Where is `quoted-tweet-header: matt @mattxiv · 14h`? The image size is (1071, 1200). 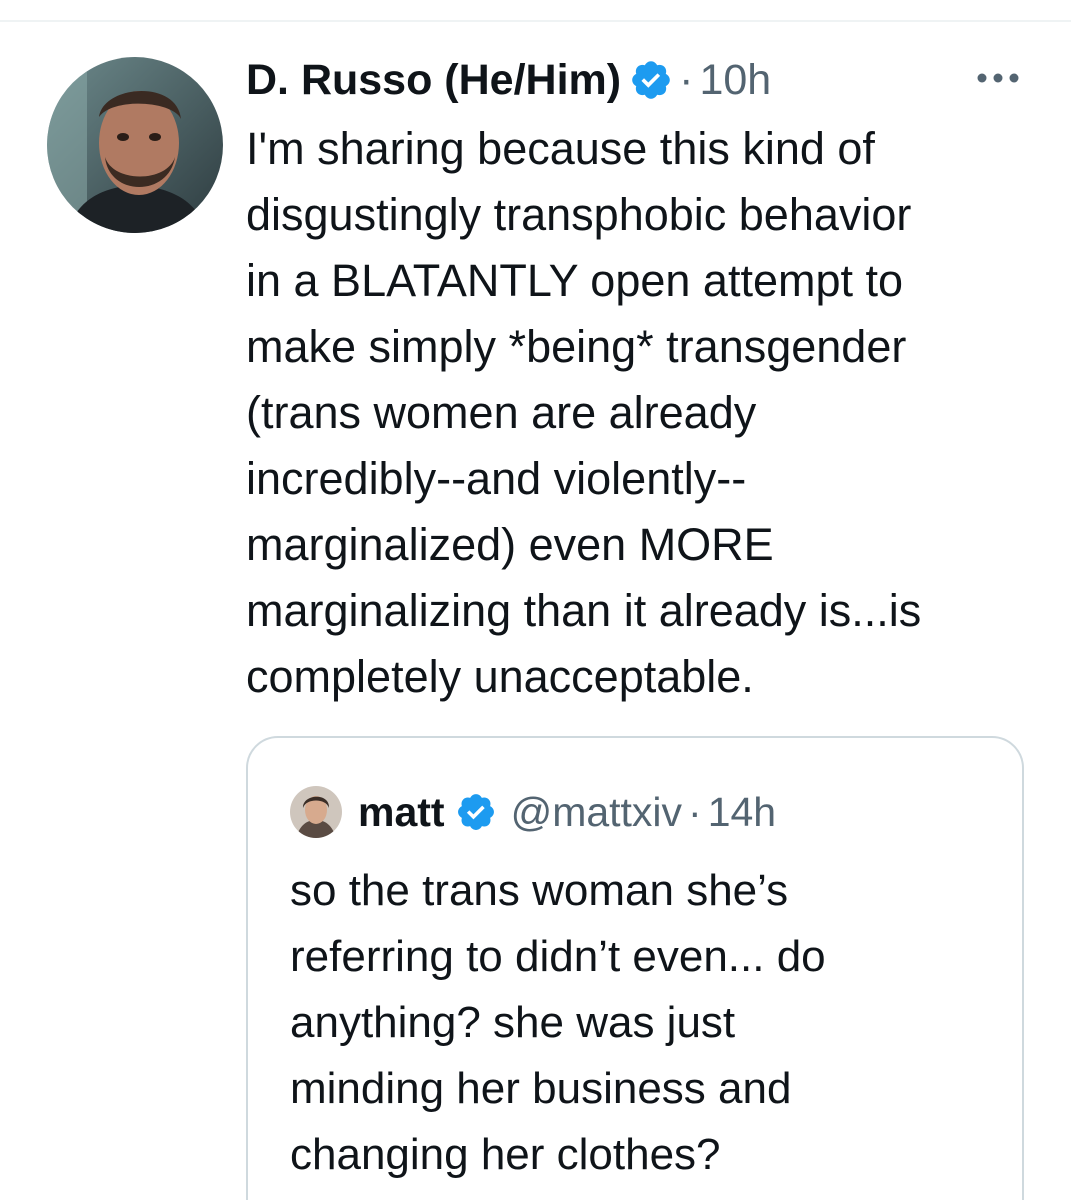 quoted-tweet-header: matt @mattxiv · 14h is located at coordinates (533, 812).